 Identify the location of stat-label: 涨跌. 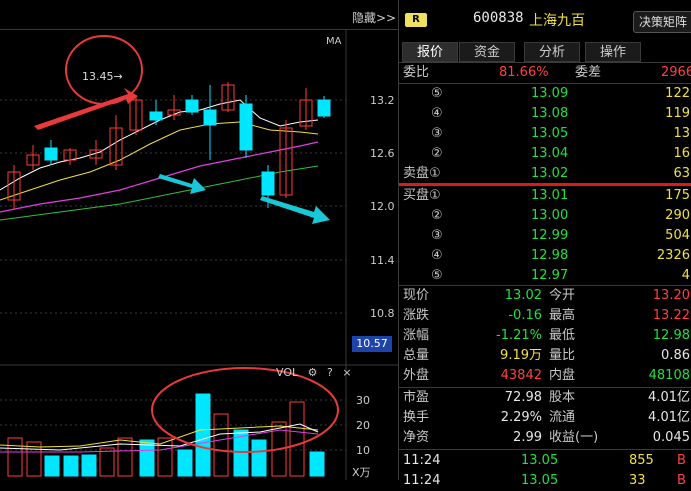
(416, 315).